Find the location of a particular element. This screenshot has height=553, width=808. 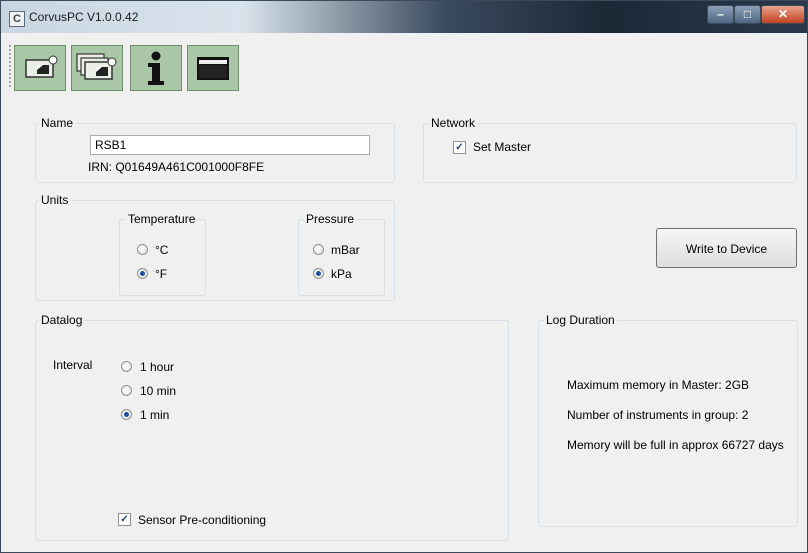

screen-icon is located at coordinates (213, 68).